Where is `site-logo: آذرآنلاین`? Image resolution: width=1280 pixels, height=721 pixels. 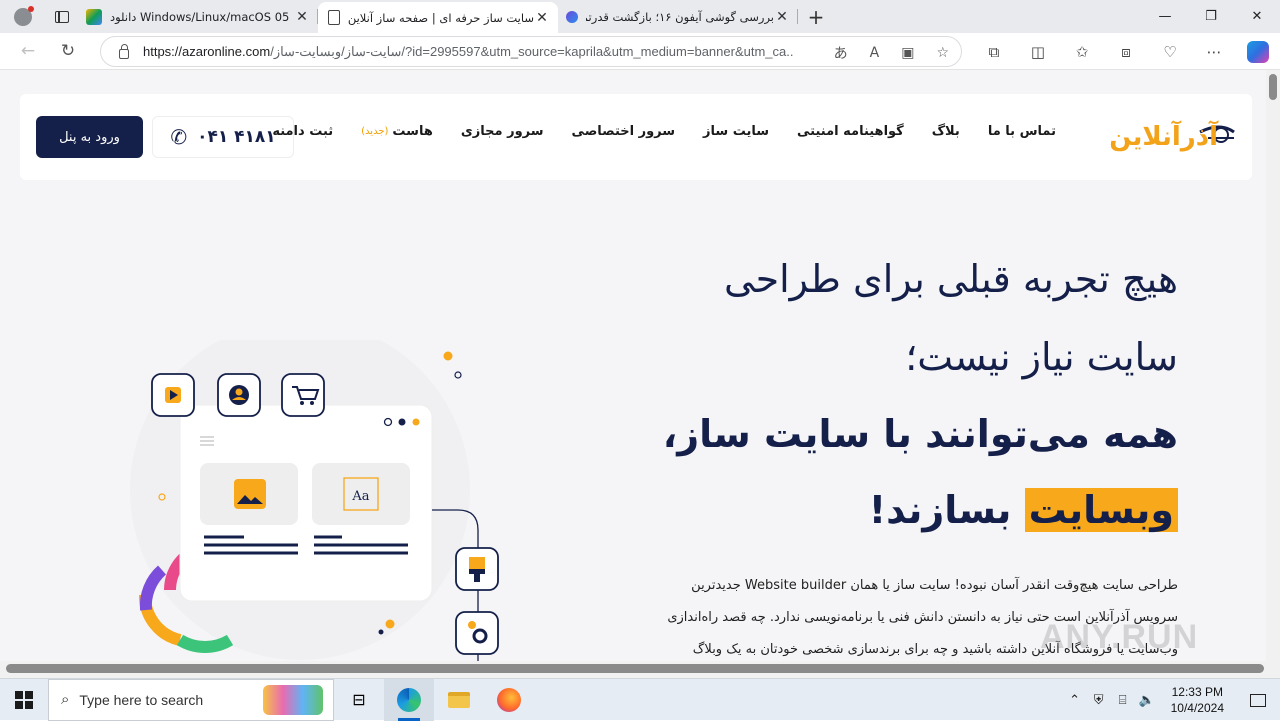 site-logo: آذرآنلاین is located at coordinates (1172, 138).